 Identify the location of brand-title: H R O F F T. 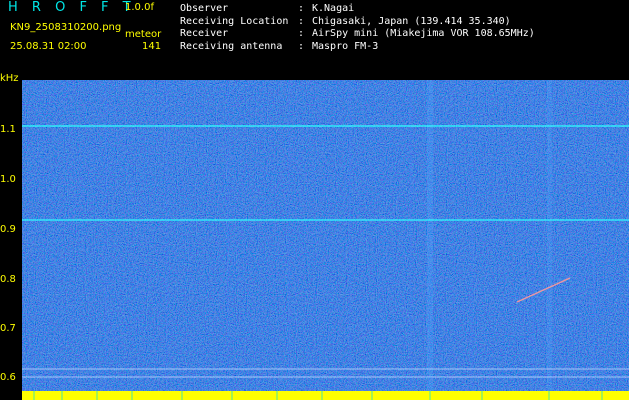
(72, 7).